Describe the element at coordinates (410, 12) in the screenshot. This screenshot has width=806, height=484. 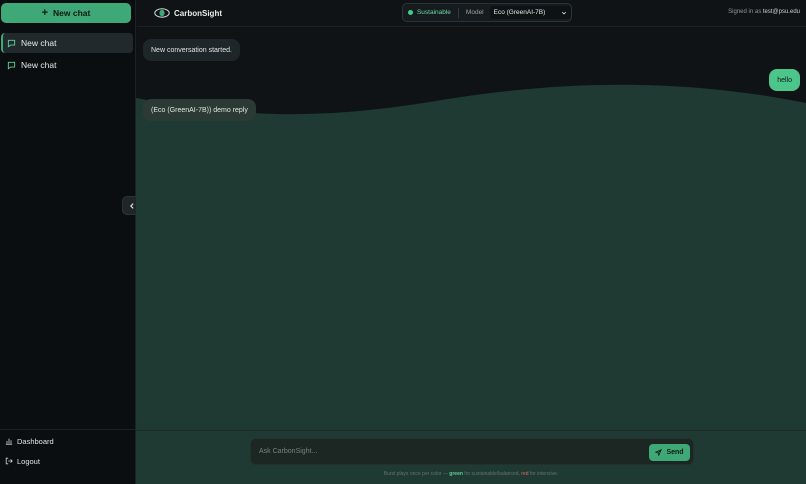
I see `status-dot-icon` at that location.